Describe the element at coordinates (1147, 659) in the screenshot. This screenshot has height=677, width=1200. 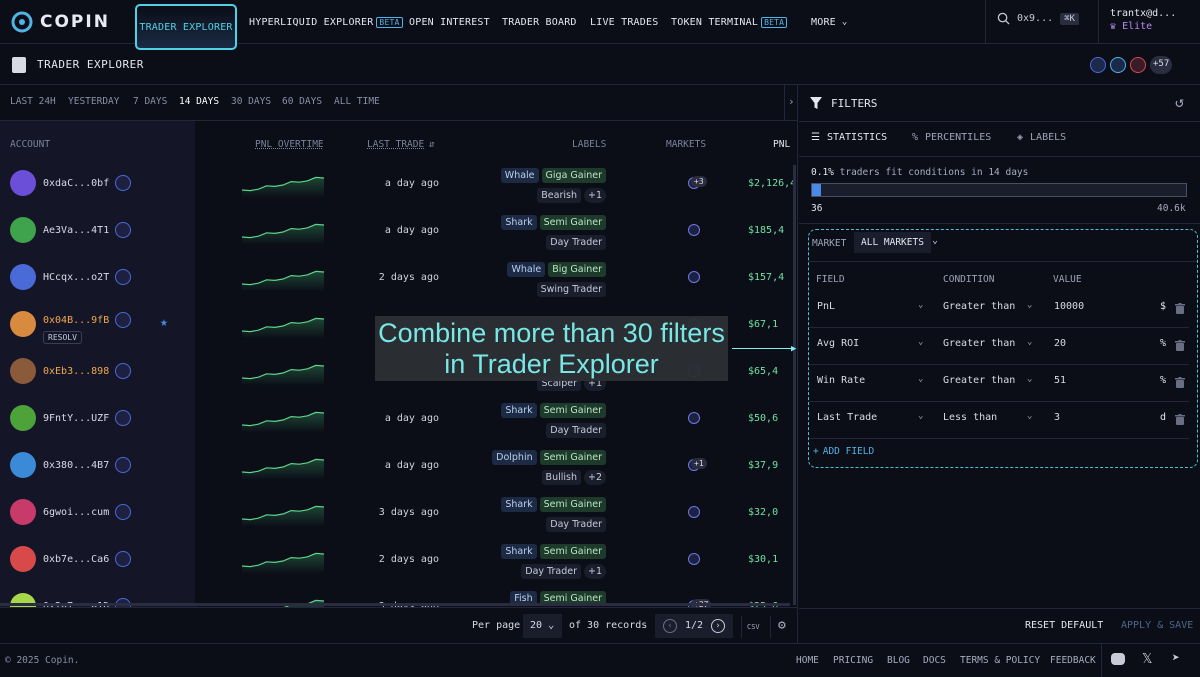
I see `x-twitter-icon: 𝕏` at that location.